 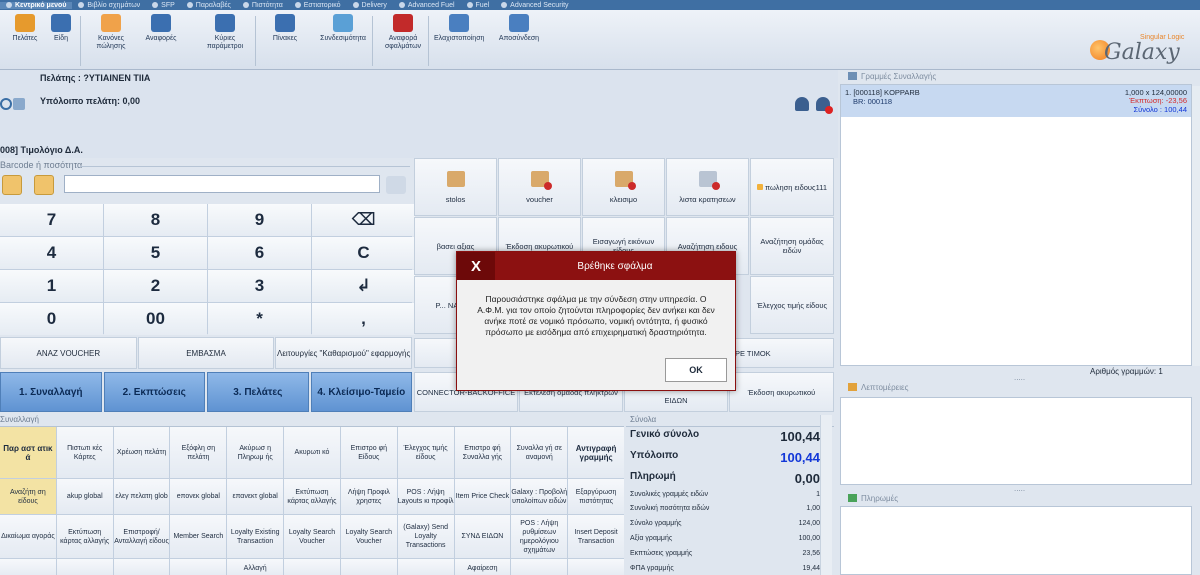 What do you see at coordinates (482, 496) in the screenshot?
I see `function-button: Item Price Check` at bounding box center [482, 496].